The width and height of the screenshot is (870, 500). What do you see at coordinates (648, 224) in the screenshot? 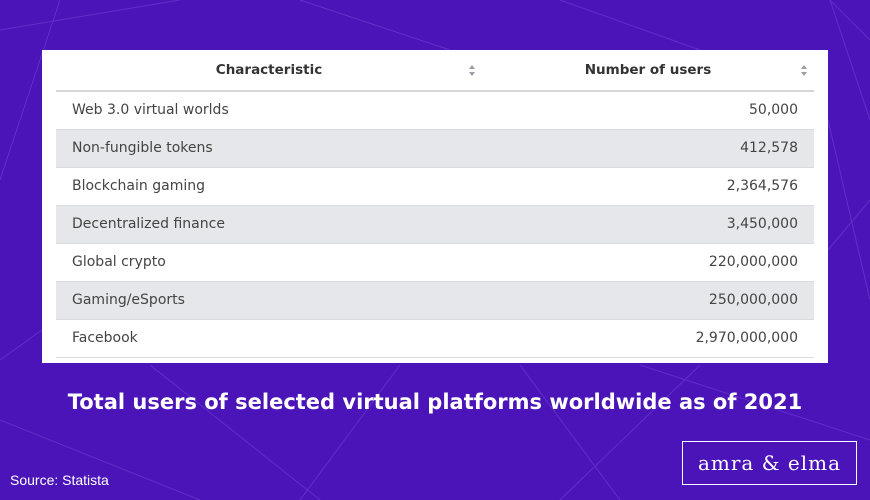
I see `row-value: 3,450,000` at bounding box center [648, 224].